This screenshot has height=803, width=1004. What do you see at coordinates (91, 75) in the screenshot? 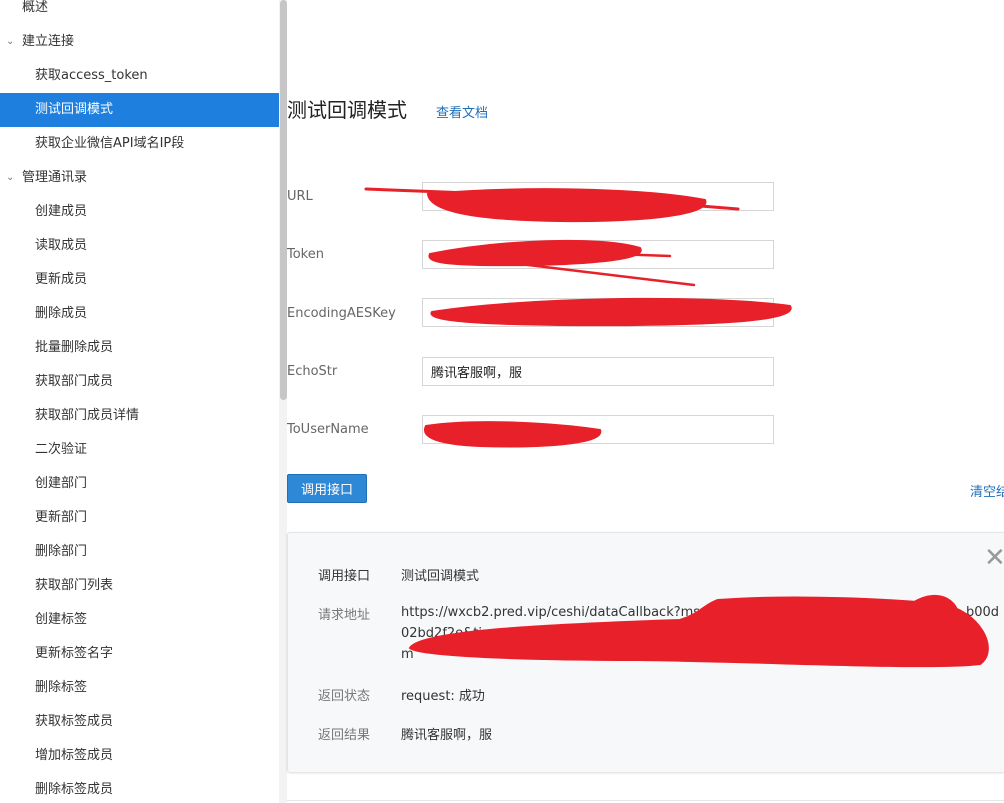
I see `sidebar-item-label: 获取access_token` at bounding box center [91, 75].